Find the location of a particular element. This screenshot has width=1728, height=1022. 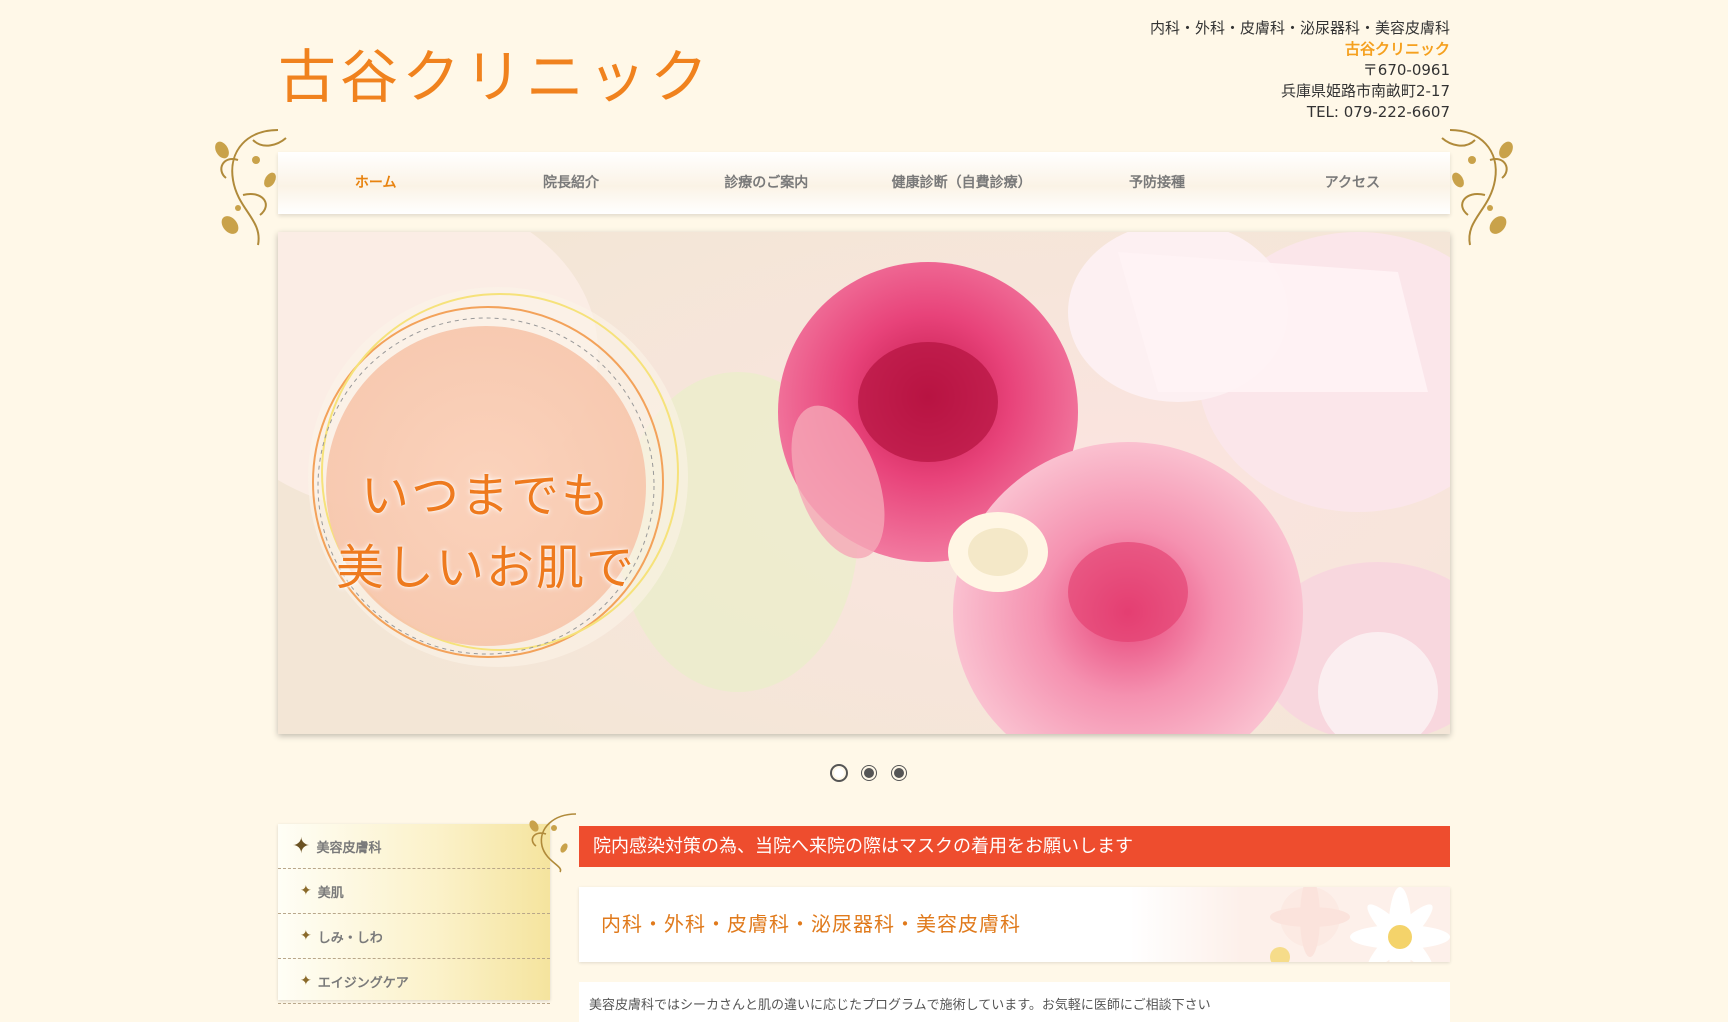

header-address: 兵庫県姫路市南畝町2-17 is located at coordinates (1365, 91).